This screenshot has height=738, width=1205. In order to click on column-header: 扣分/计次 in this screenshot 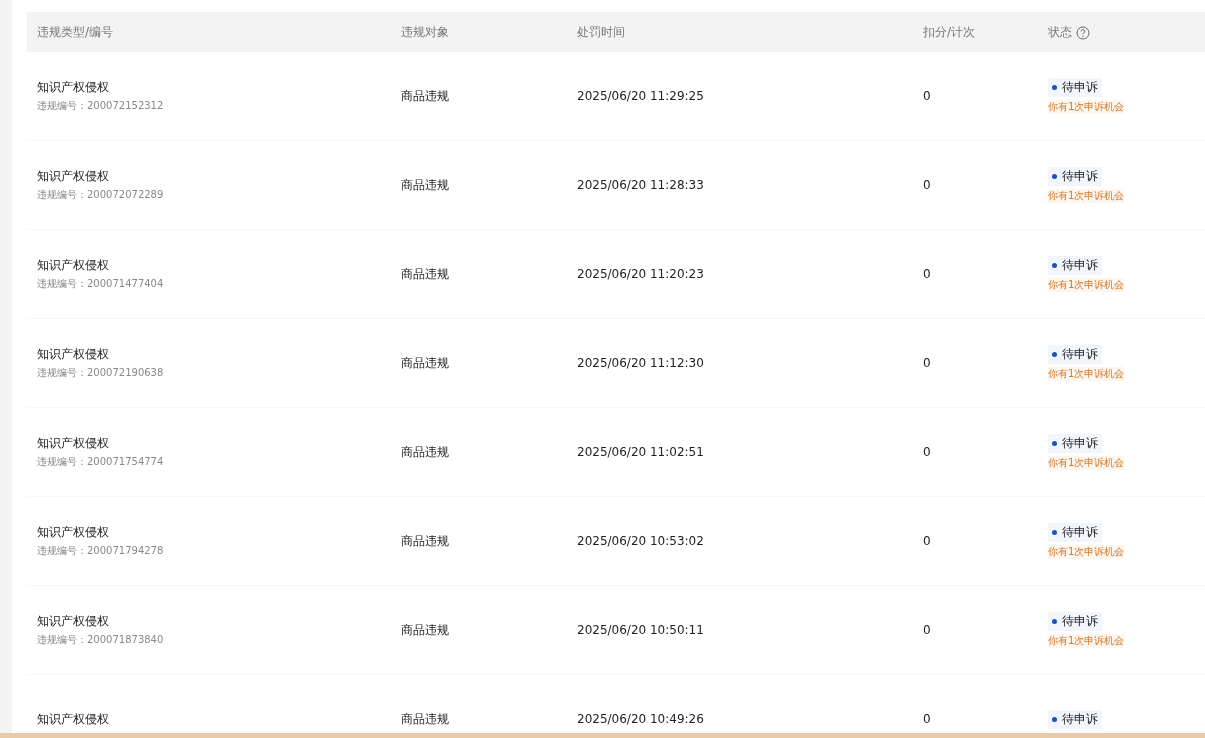, I will do `click(949, 32)`.